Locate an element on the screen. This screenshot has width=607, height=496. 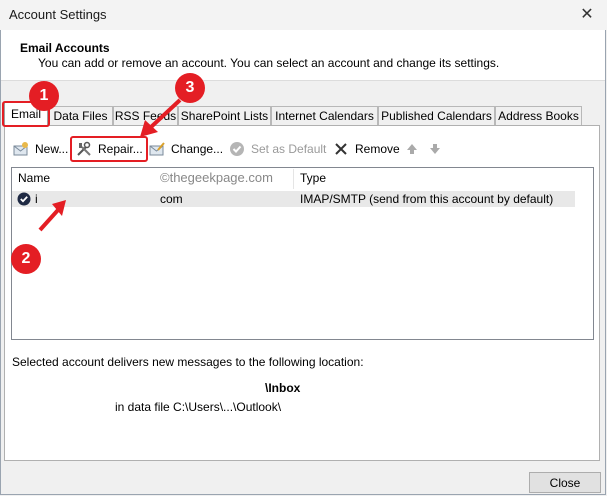
annotation-arrows is located at coordinates (110, 165).